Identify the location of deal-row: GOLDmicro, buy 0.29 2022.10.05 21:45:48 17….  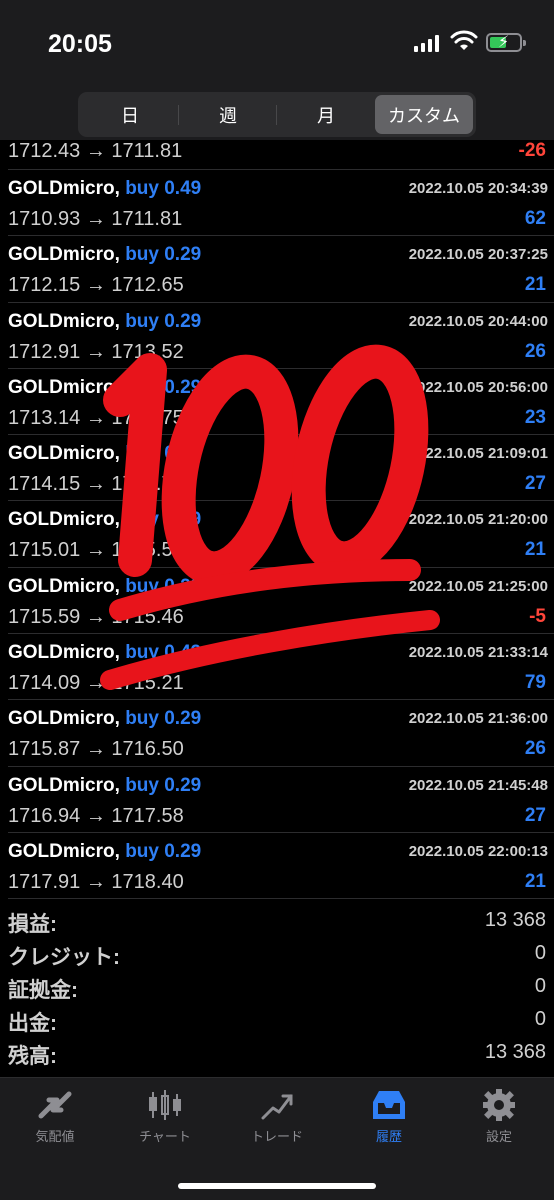
(281, 800).